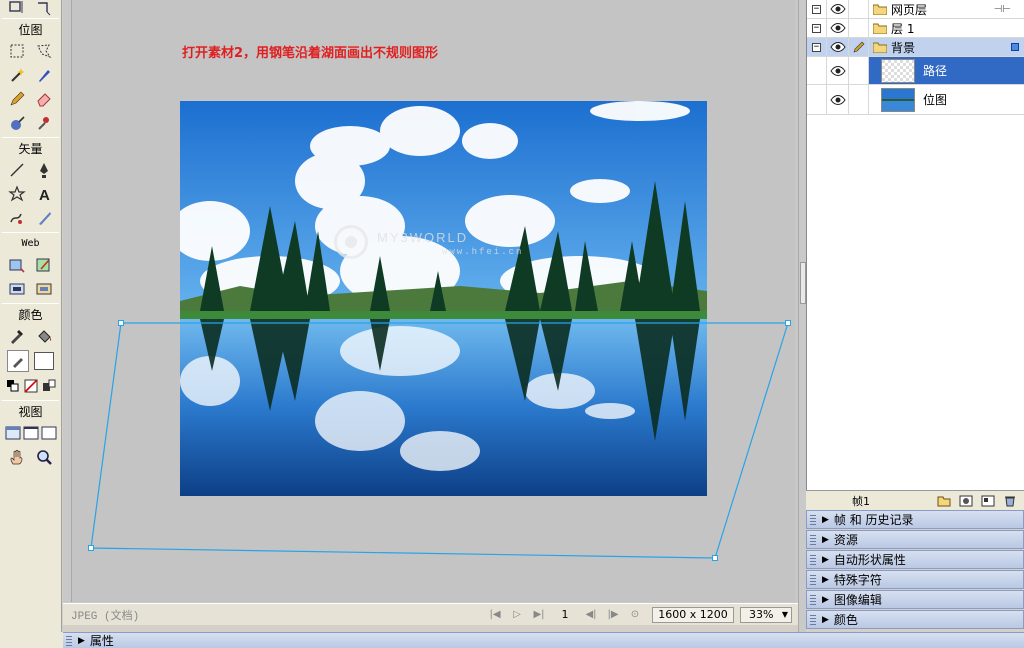 The width and height of the screenshot is (1024, 648). What do you see at coordinates (880, 47) in the screenshot?
I see `folder-open-icon` at bounding box center [880, 47].